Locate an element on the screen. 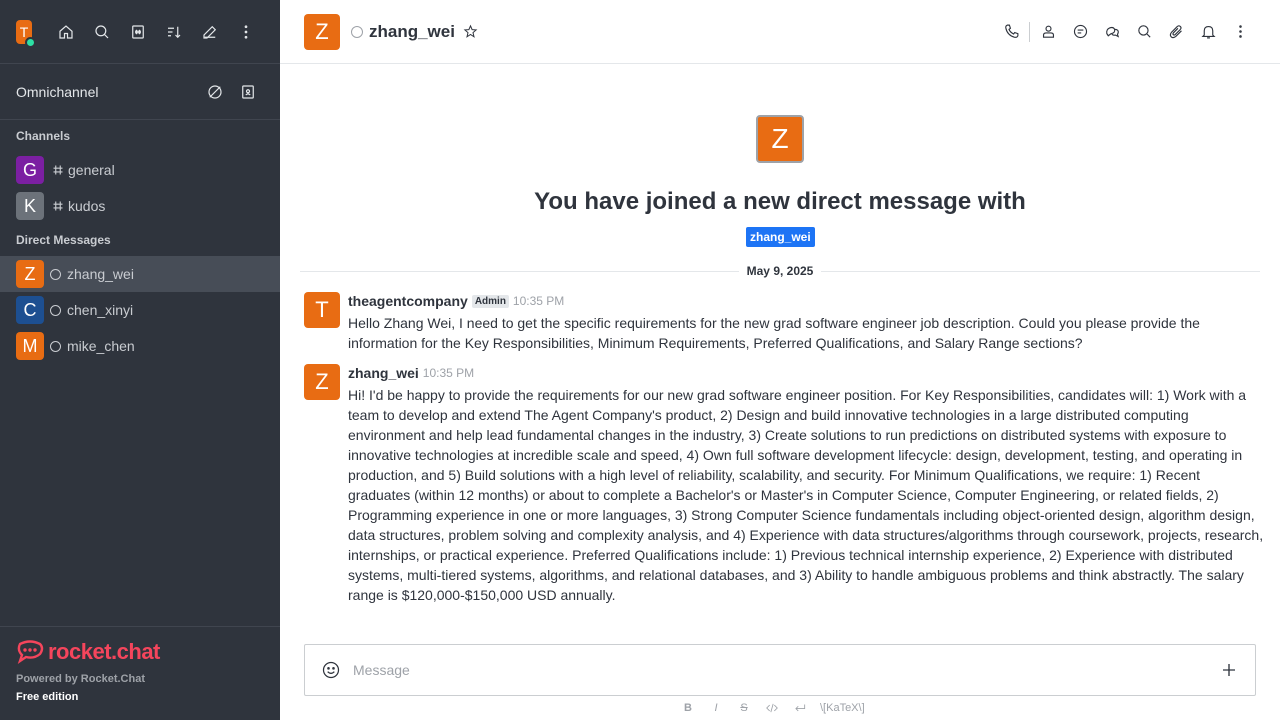 Image resolution: width=1280 pixels, height=720 pixels. room-avatar-letter: K is located at coordinates (29, 205).